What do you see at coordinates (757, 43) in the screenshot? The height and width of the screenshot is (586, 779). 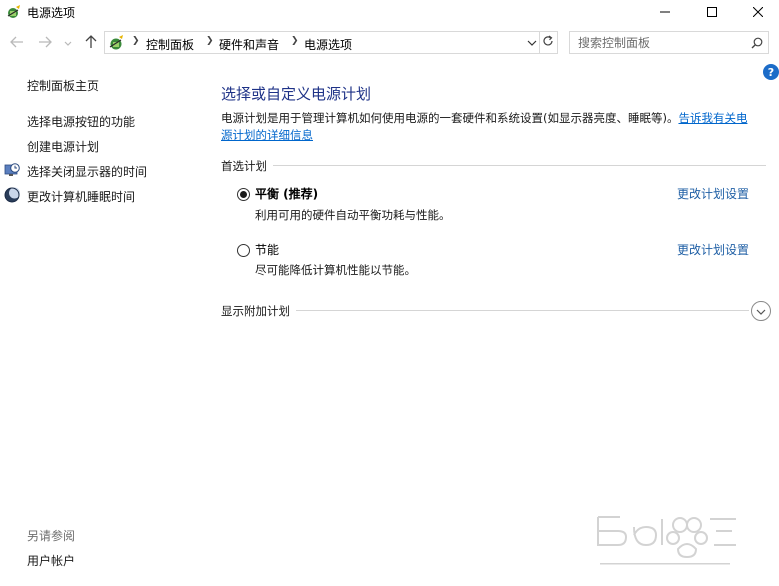 I see `search-icon` at bounding box center [757, 43].